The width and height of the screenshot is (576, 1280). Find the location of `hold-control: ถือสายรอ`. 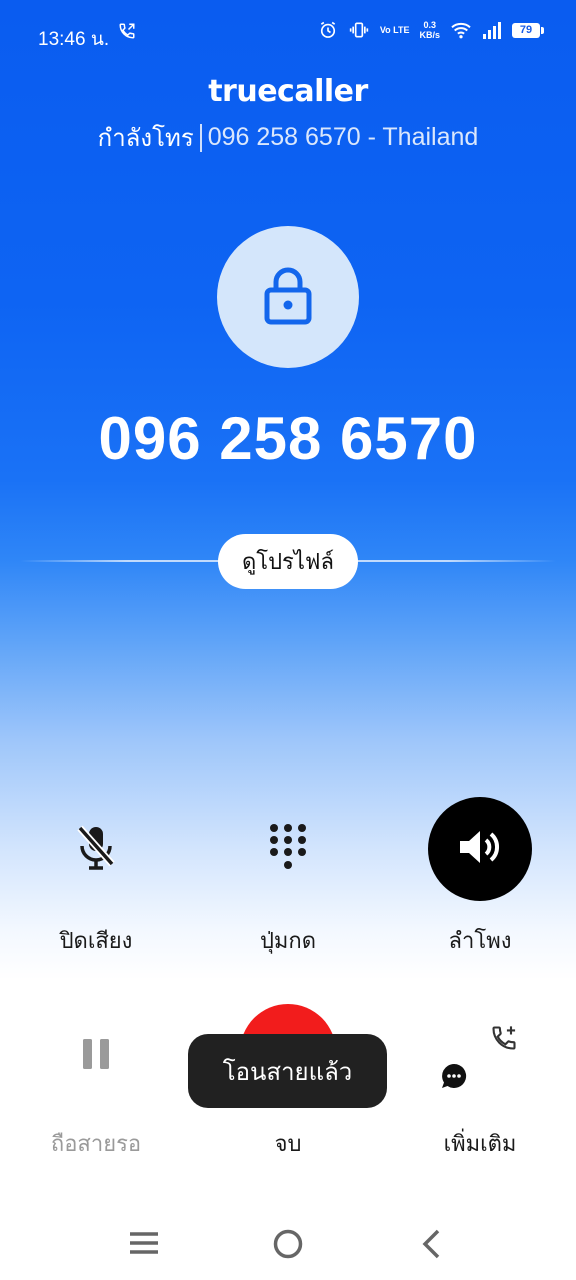

hold-control: ถือสายรอ is located at coordinates (96, 1082).